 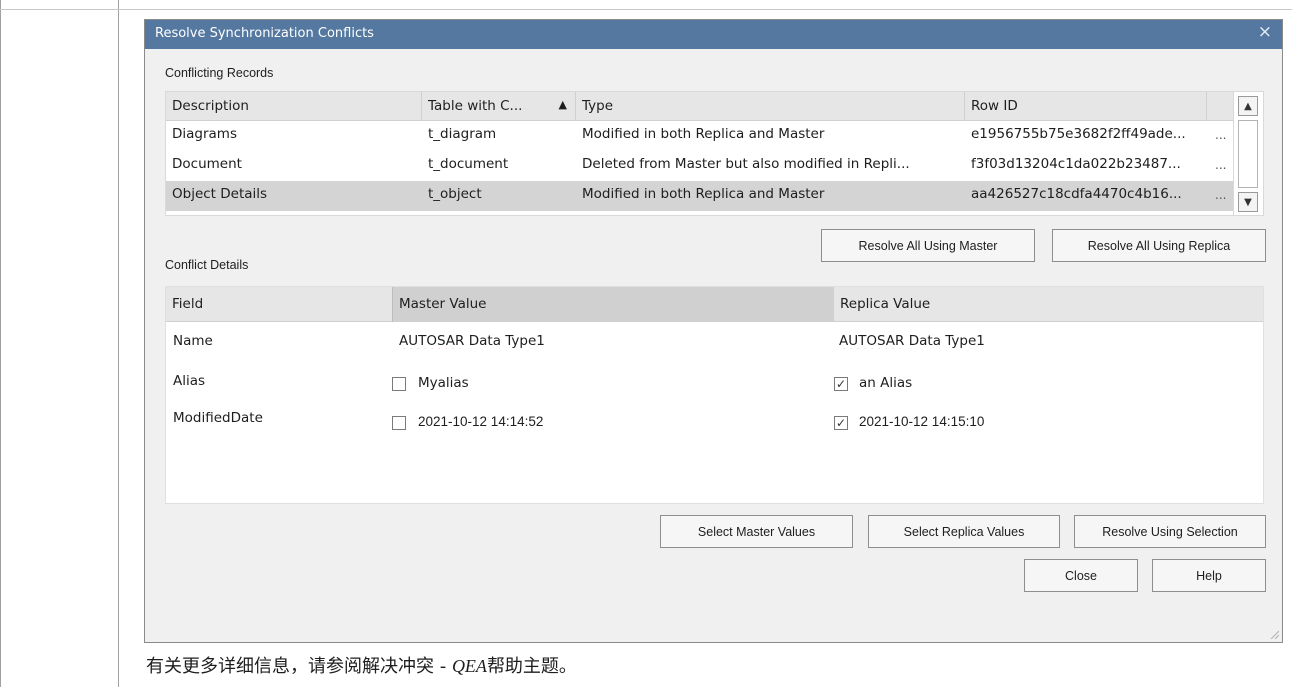 What do you see at coordinates (455, 194) in the screenshot?
I see `cell-table: t_object` at bounding box center [455, 194].